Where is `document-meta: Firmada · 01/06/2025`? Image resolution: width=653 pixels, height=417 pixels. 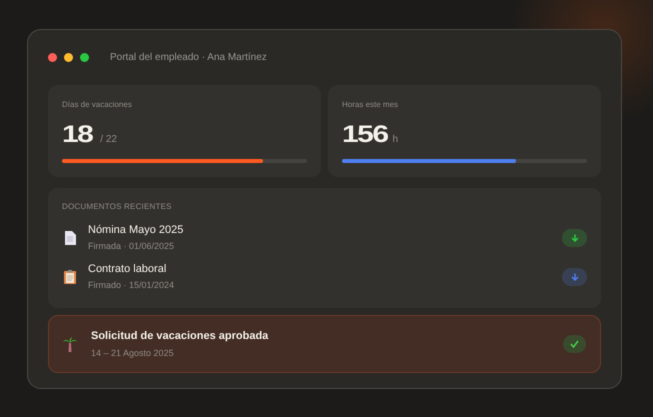
document-meta: Firmada · 01/06/2025 is located at coordinates (132, 246).